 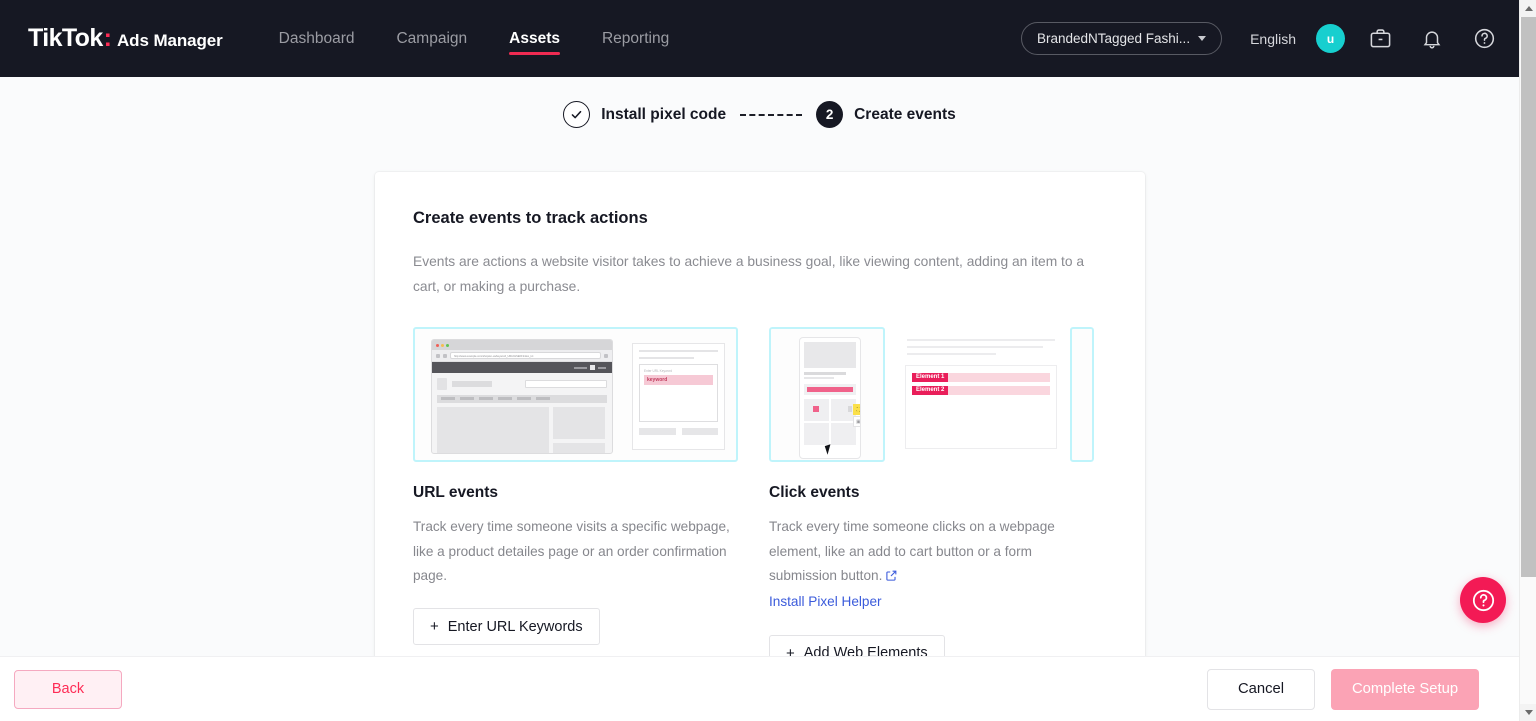 I want to click on browser-page-body, so click(x=522, y=413).